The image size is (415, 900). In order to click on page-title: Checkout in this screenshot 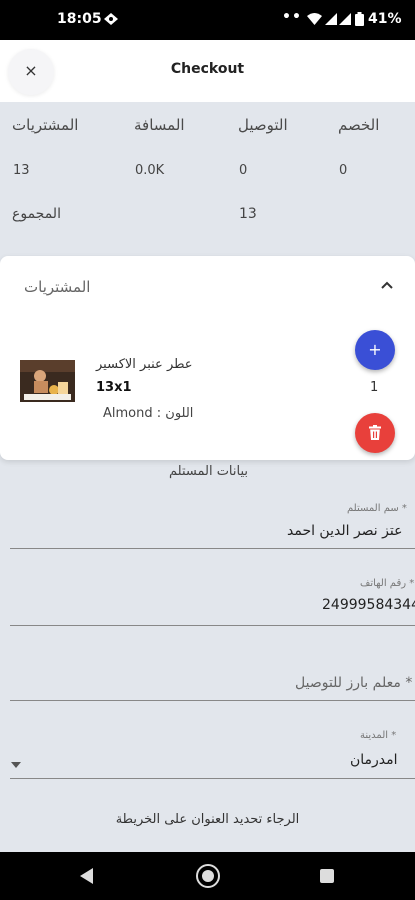, I will do `click(207, 69)`.